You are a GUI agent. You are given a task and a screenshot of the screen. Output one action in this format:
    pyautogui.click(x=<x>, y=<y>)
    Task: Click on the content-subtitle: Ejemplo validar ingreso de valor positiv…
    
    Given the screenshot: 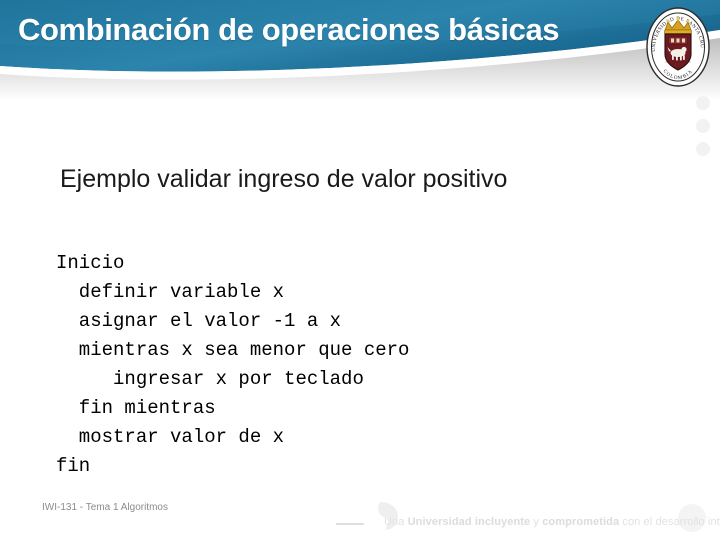 What is the action you would take?
    pyautogui.click(x=284, y=179)
    